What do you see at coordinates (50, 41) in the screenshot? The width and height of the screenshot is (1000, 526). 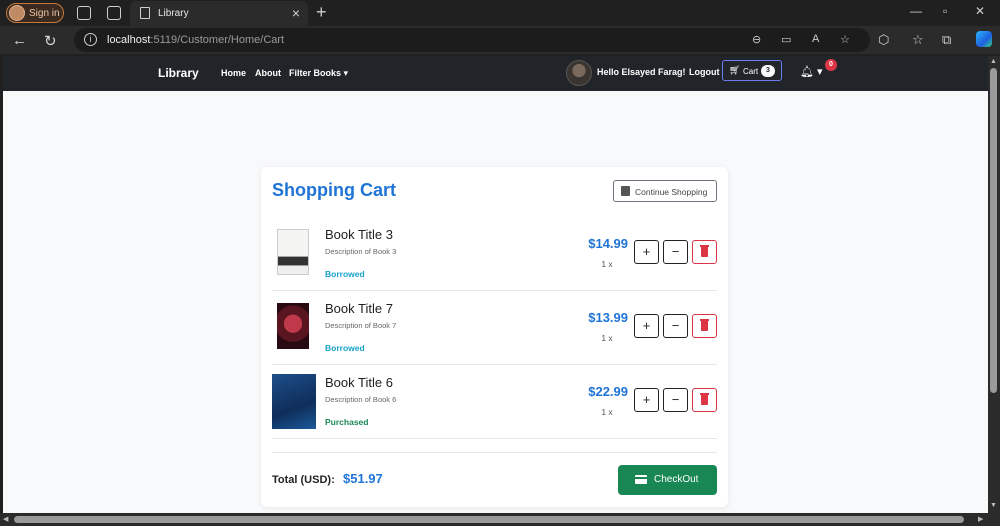 I see `refresh-icon: ↻` at bounding box center [50, 41].